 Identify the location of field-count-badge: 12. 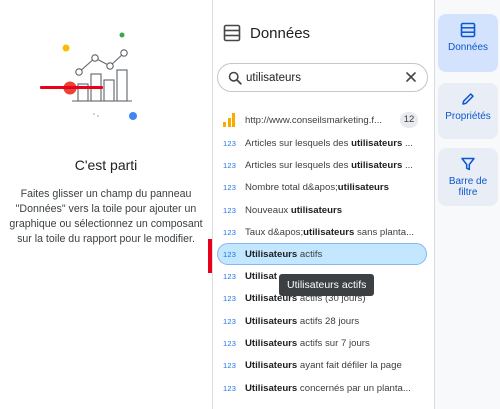
(409, 120).